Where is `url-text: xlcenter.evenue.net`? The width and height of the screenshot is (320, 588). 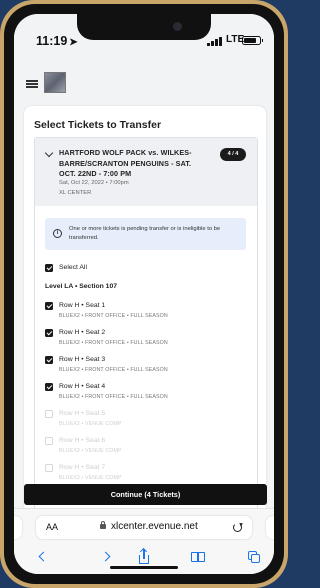
url-text: xlcenter.evenue.net is located at coordinates (154, 526).